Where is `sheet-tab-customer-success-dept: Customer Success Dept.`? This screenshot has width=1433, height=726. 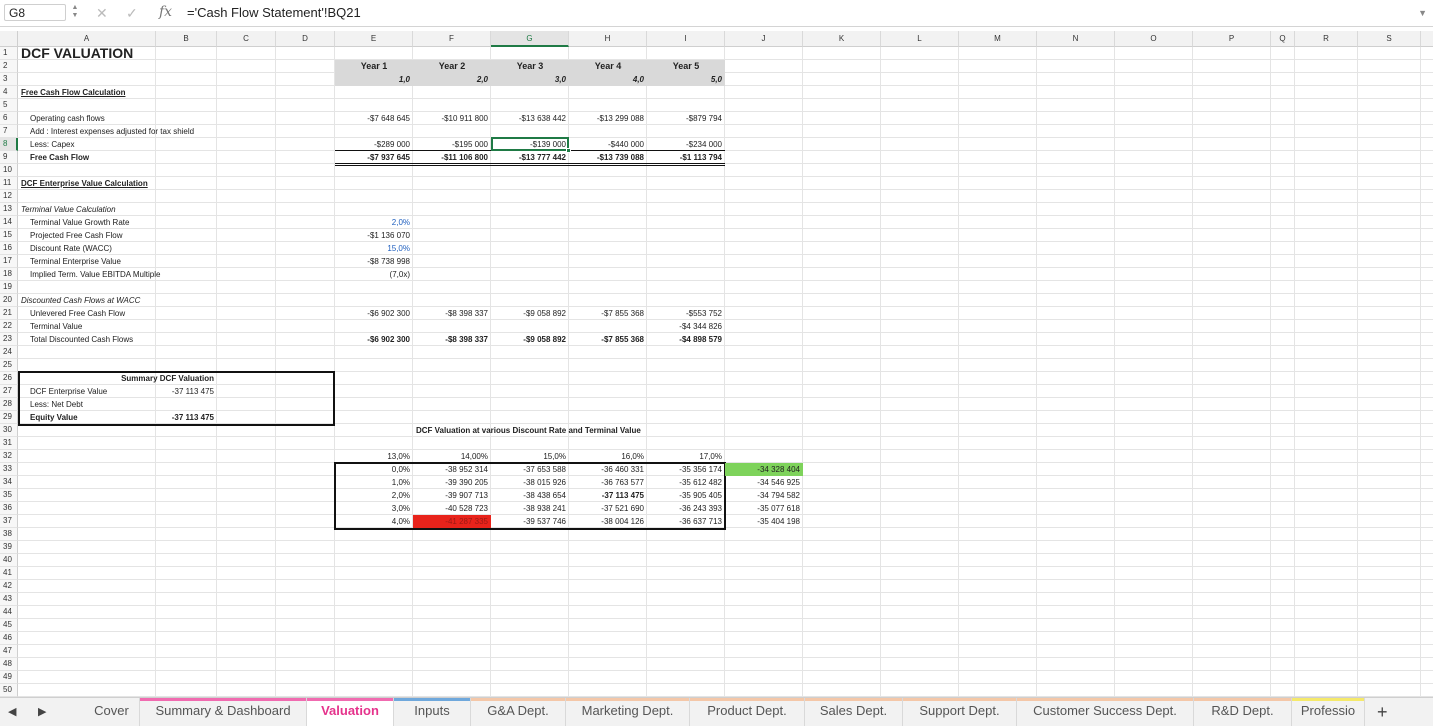
sheet-tab-customer-success-dept: Customer Success Dept. is located at coordinates (1105, 712).